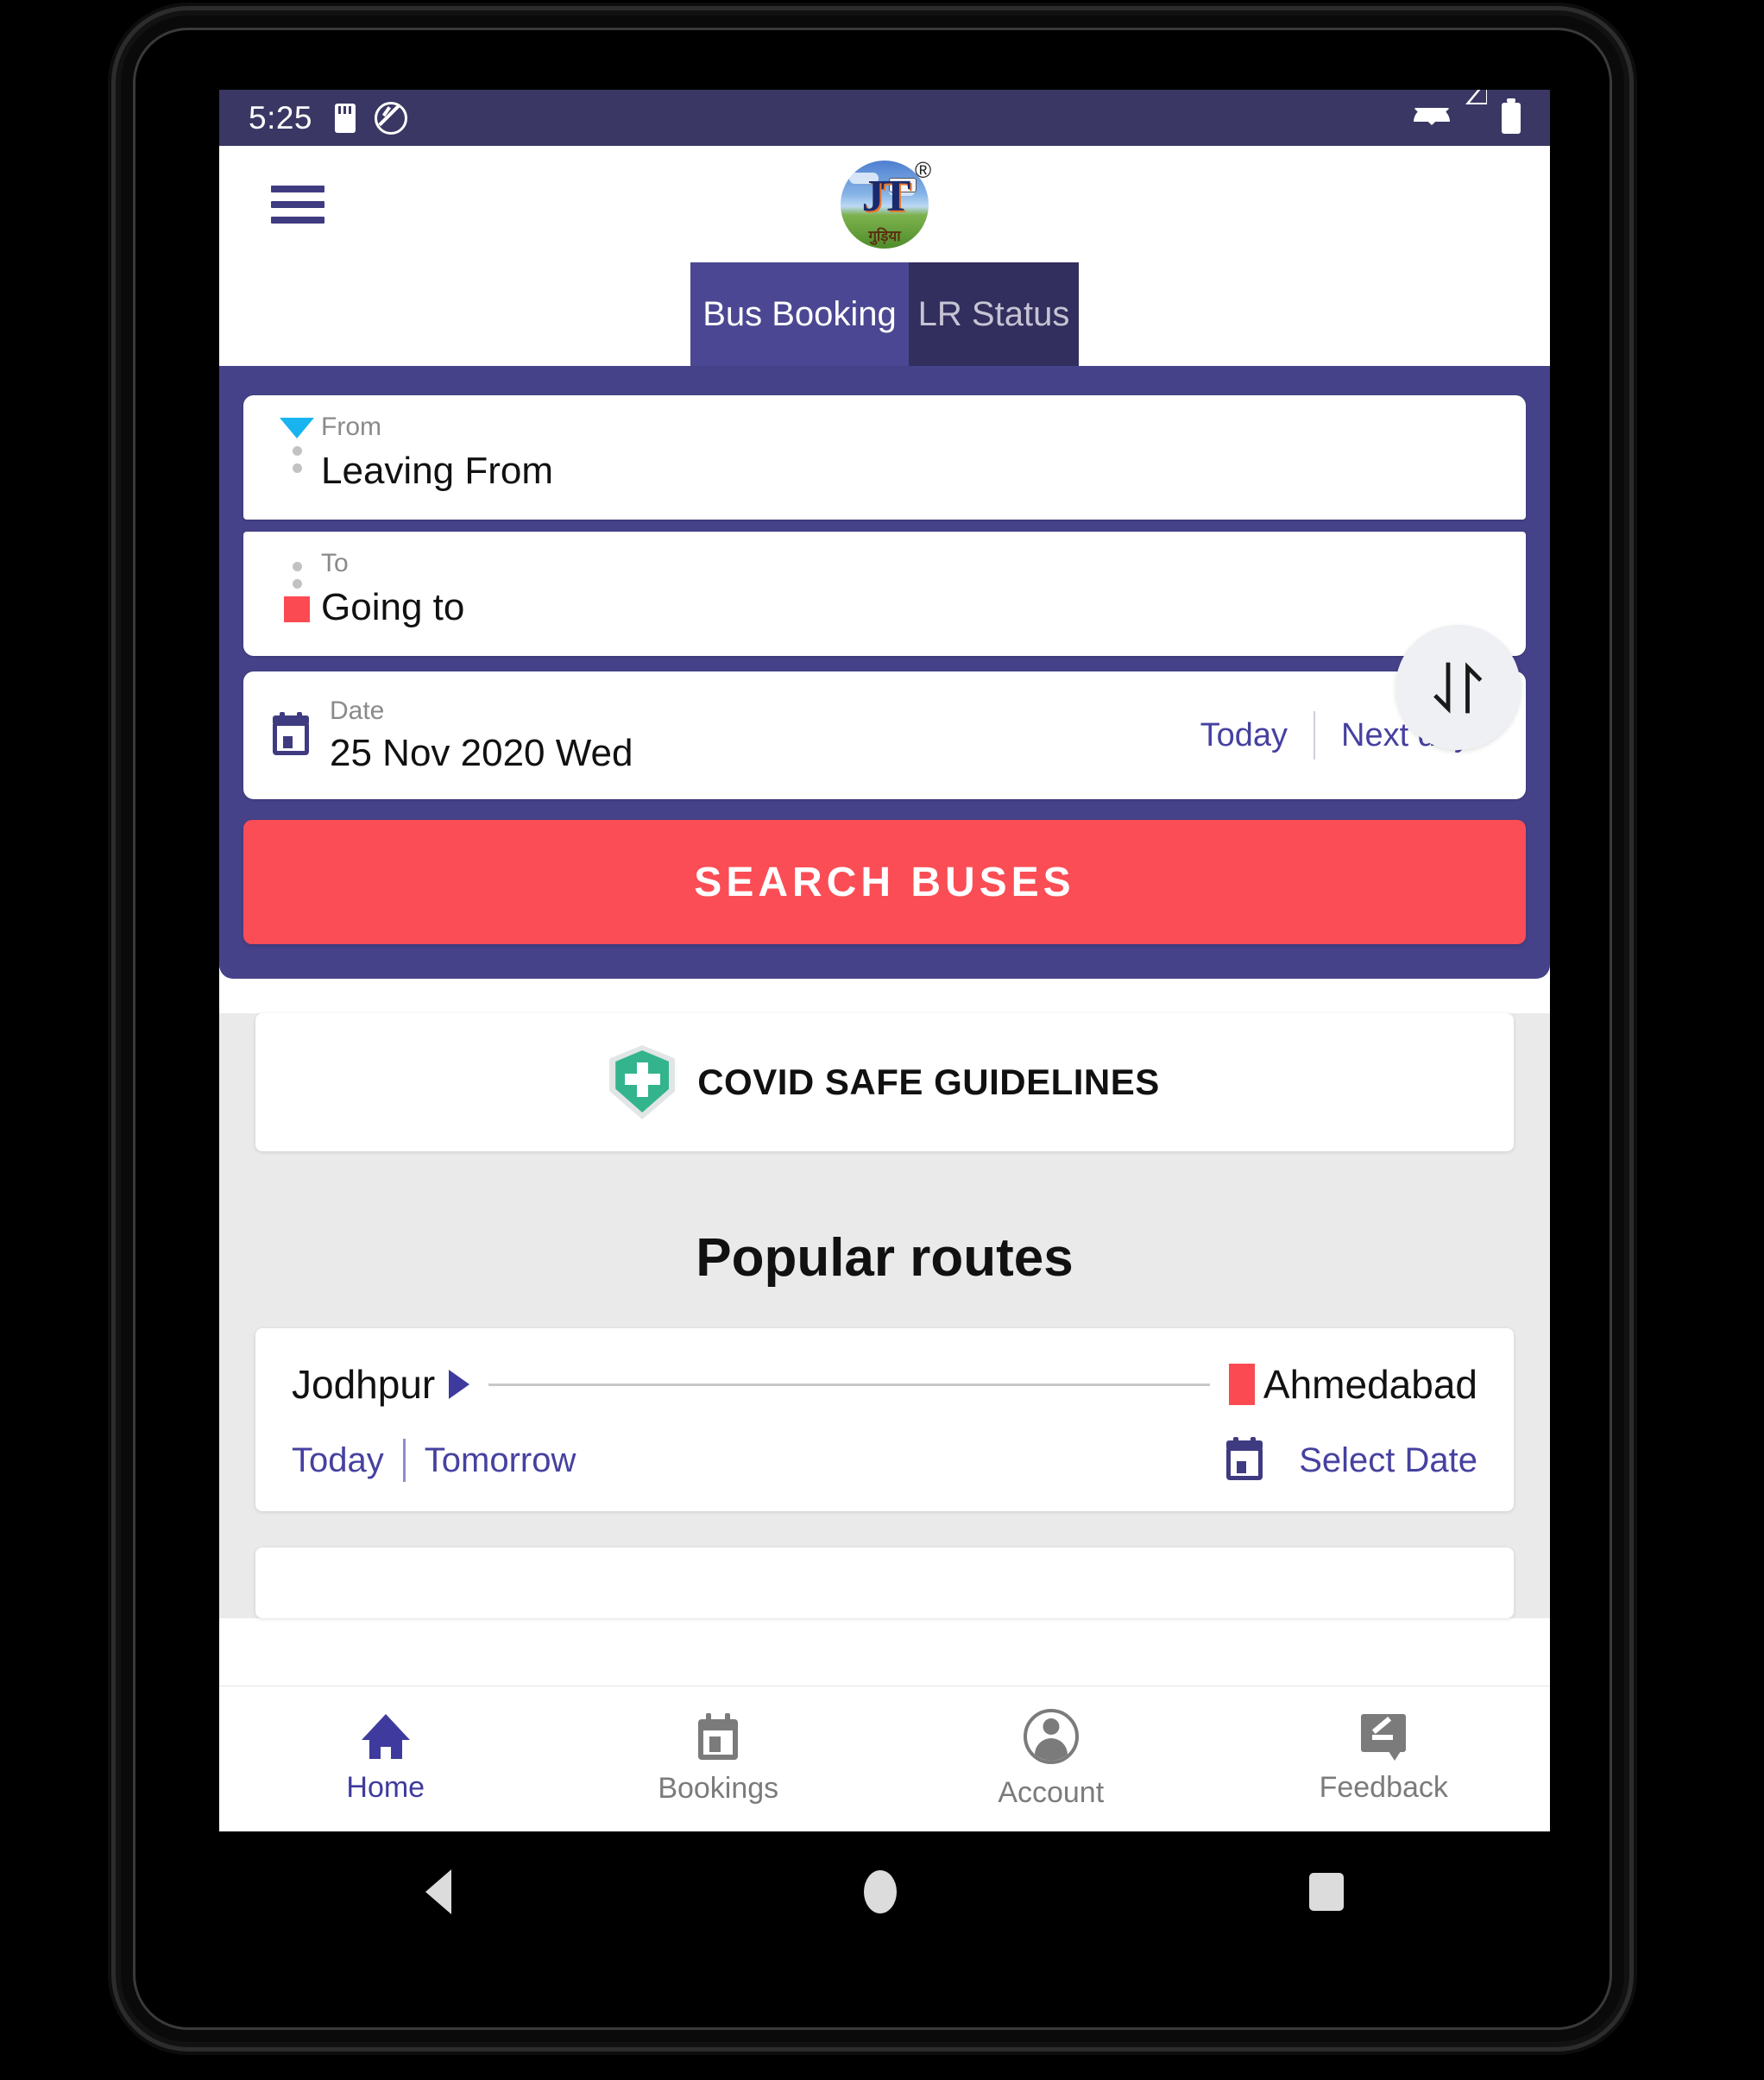 The image size is (1764, 2080). What do you see at coordinates (885, 1460) in the screenshot?
I see `route-actions: Today Tomorrow Select Date` at bounding box center [885, 1460].